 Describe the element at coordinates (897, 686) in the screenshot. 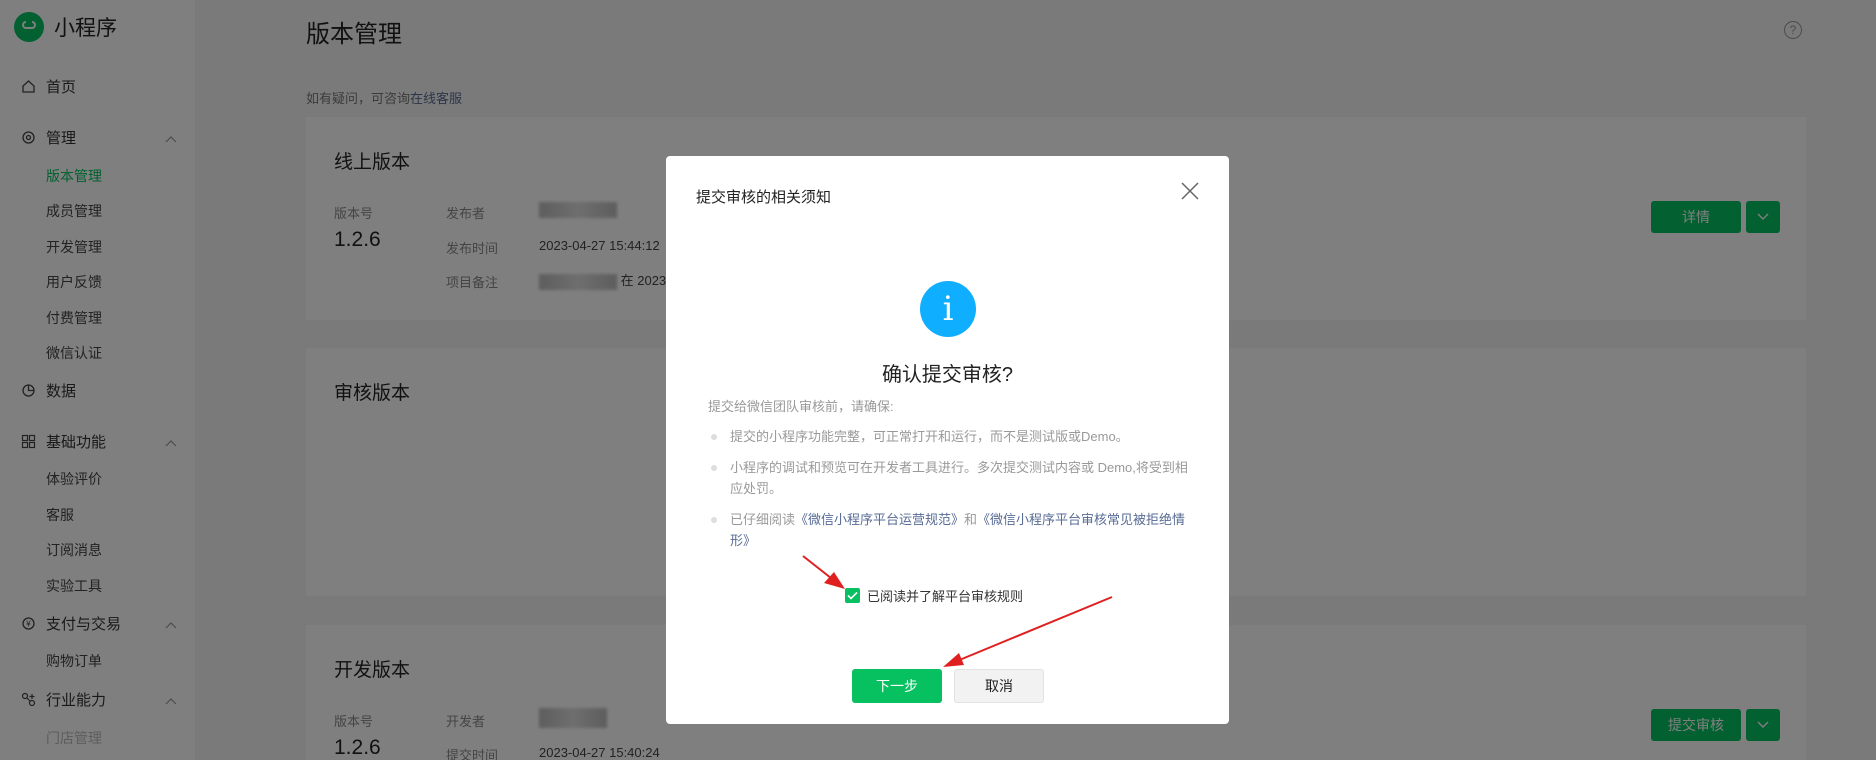

I see `next-step-button: 下一步` at that location.